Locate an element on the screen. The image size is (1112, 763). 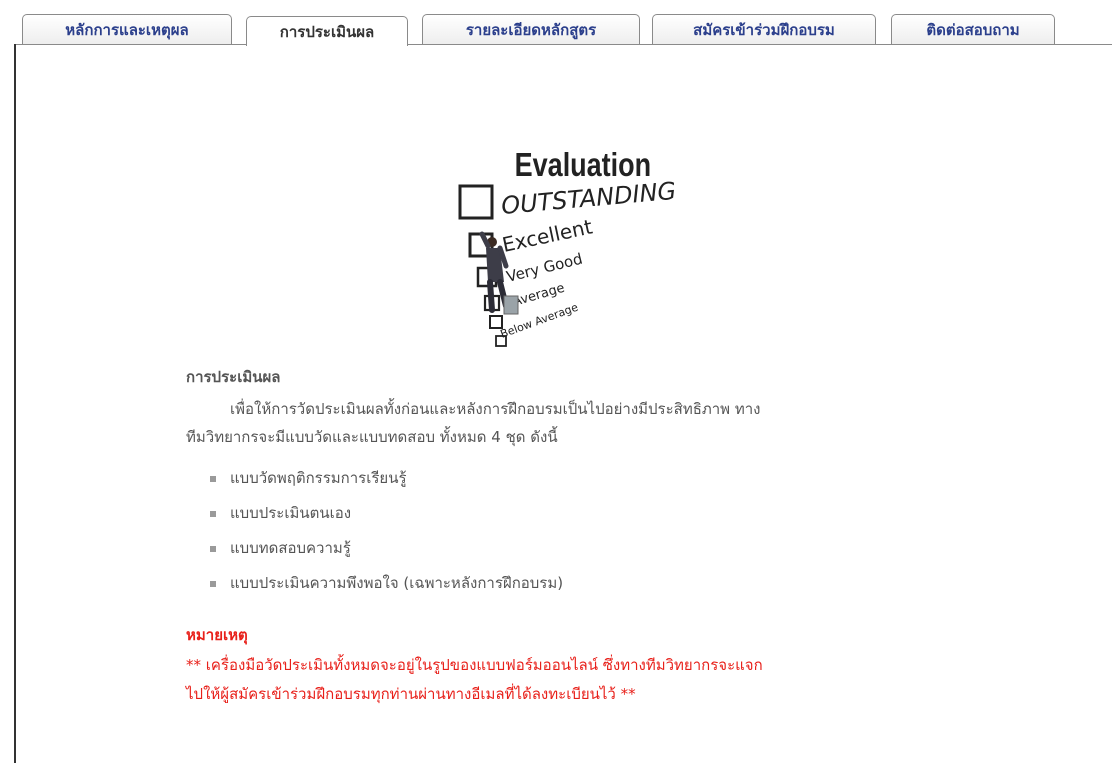
option-very-good: Very Good is located at coordinates (545, 268).